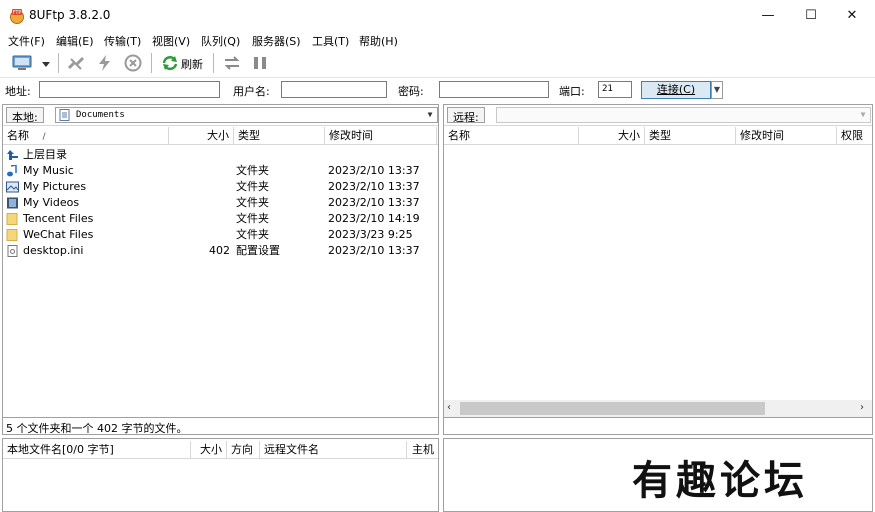 Image resolution: width=875 pixels, height=512 pixels. Describe the element at coordinates (26, 41) in the screenshot. I see `menu-file: 文件(F)` at that location.